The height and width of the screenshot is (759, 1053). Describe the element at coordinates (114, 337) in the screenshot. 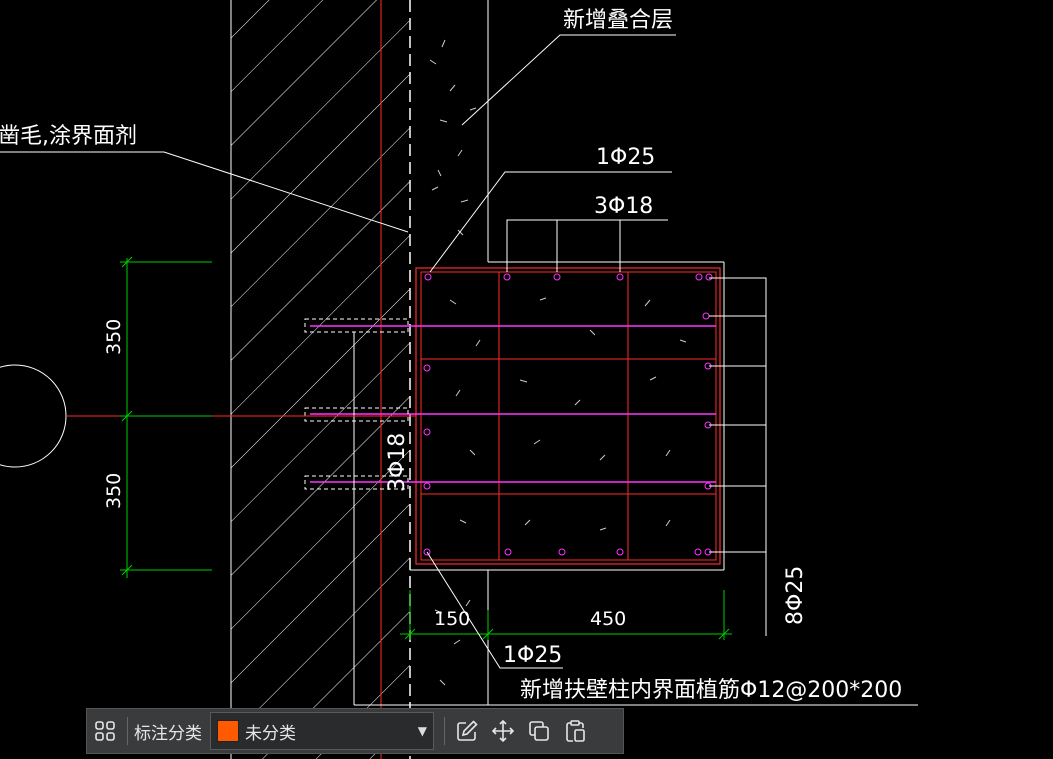

I see `dim-upper-350: 350` at that location.